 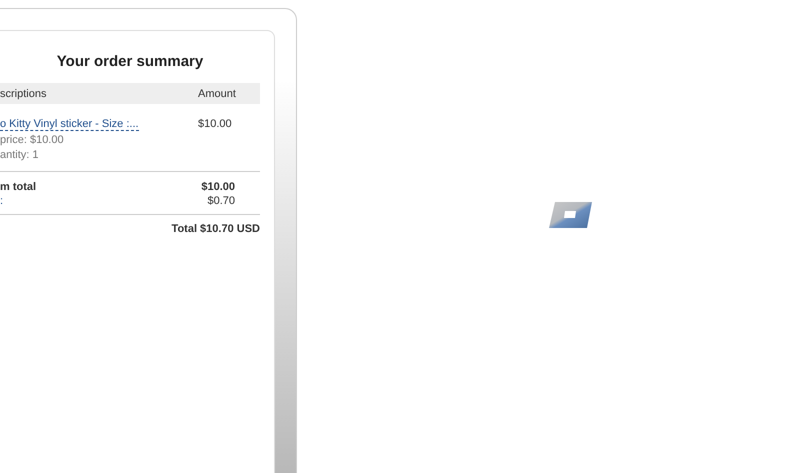 What do you see at coordinates (221, 201) in the screenshot?
I see `total-value: $0.70` at bounding box center [221, 201].